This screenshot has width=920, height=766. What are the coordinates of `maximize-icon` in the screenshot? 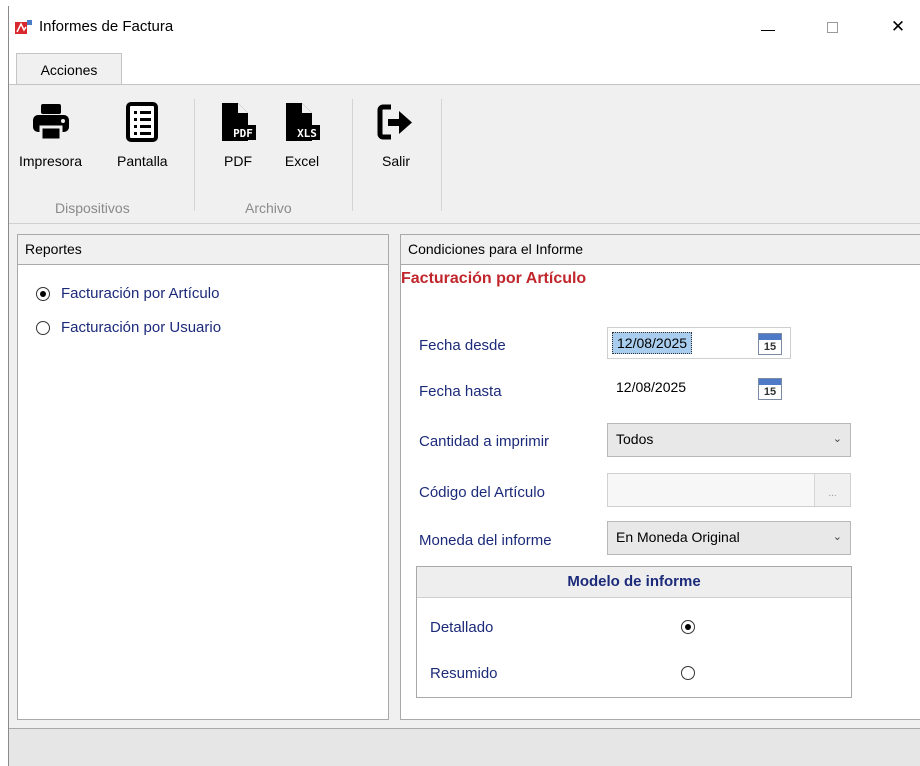 It's located at (832, 27).